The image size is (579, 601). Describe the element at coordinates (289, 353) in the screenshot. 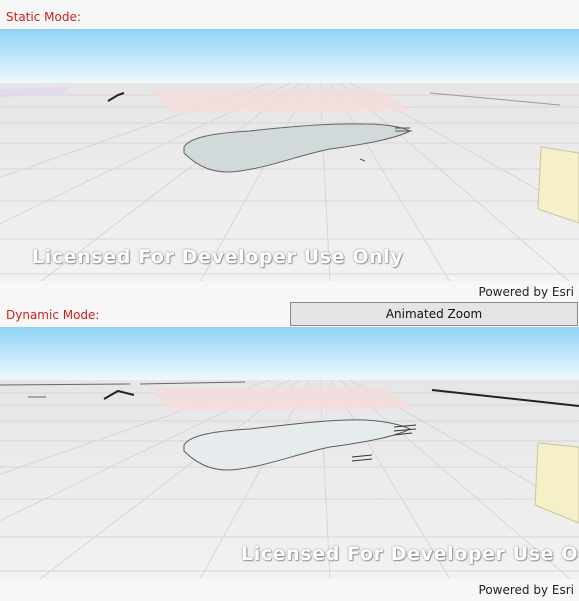

I see `dynamic-sky` at that location.